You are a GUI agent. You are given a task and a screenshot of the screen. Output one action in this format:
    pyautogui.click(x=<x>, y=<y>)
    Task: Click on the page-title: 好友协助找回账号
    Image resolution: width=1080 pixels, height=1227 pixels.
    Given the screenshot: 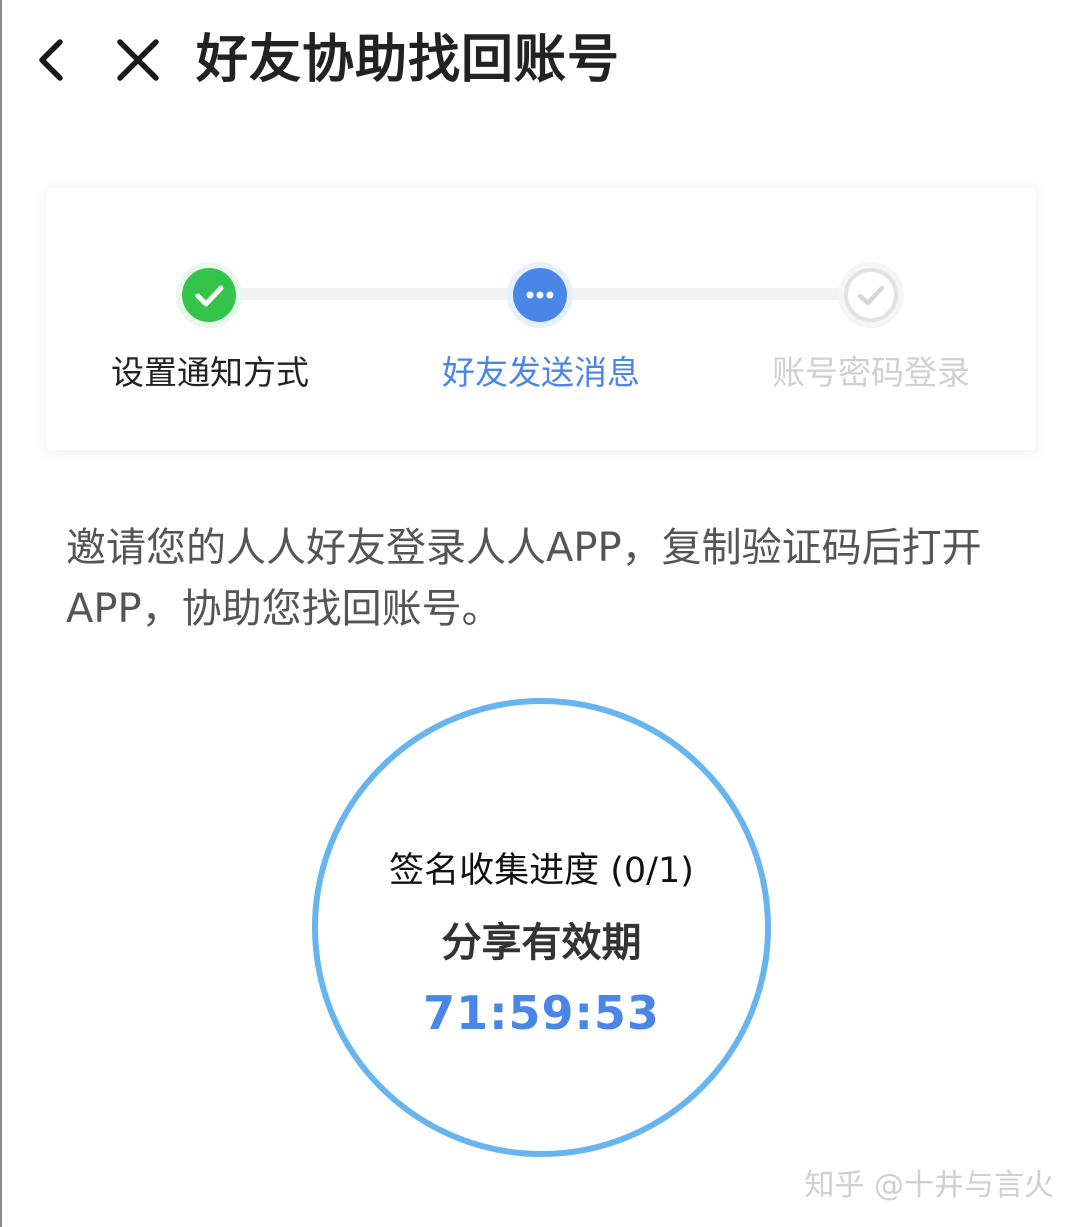 What is the action you would take?
    pyautogui.click(x=408, y=60)
    